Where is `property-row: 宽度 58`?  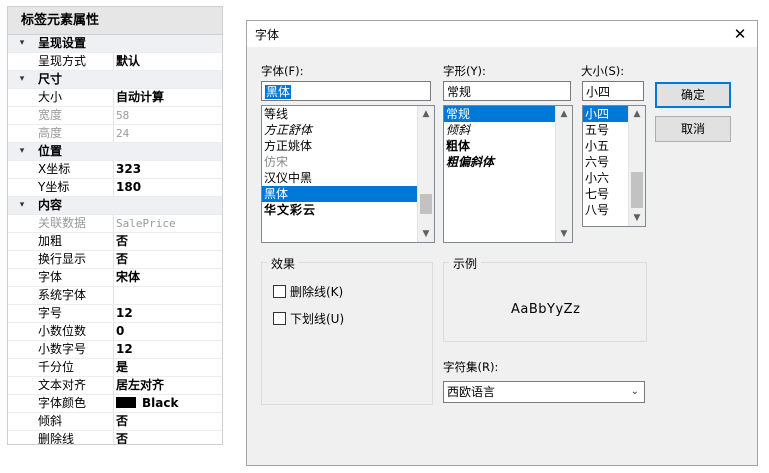
property-row: 宽度 58 is located at coordinates (115, 116).